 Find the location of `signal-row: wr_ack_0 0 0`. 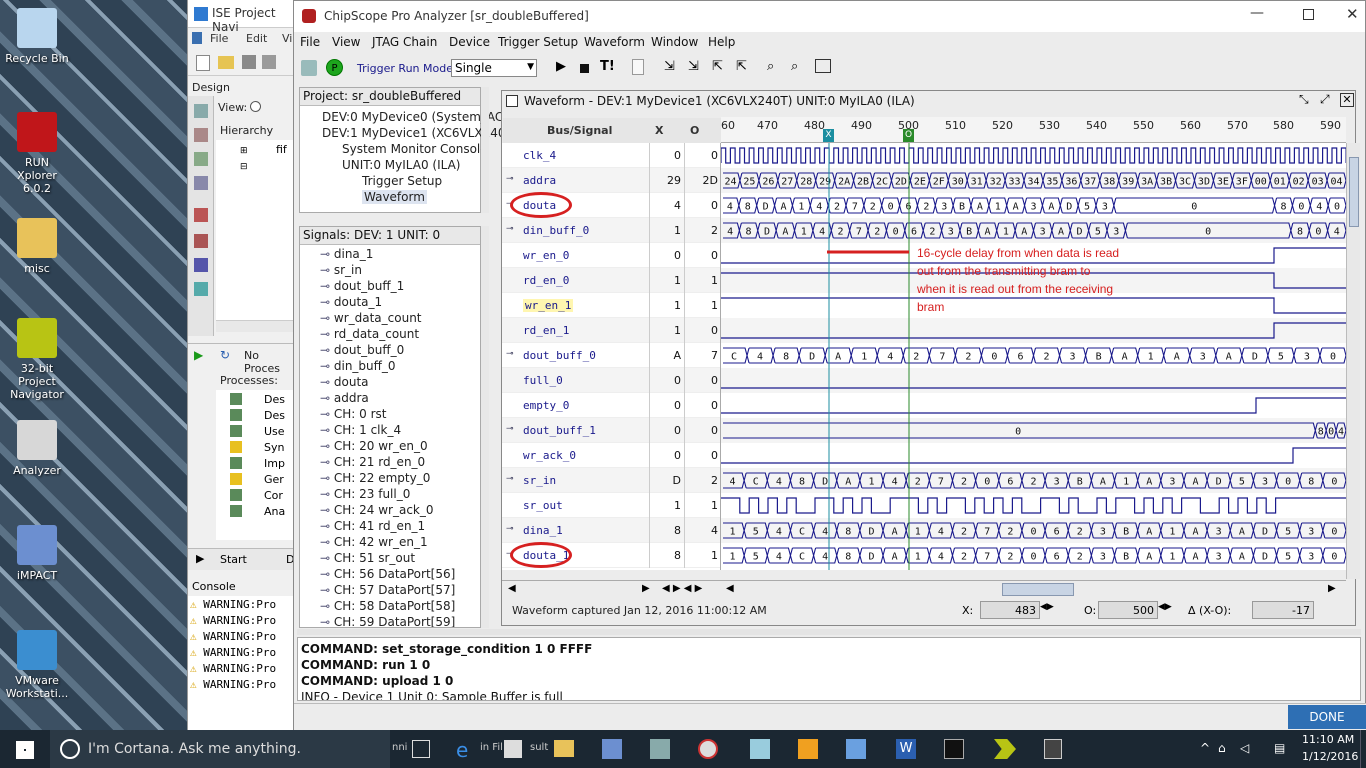

signal-row: wr_ack_0 0 0 is located at coordinates (611, 455).